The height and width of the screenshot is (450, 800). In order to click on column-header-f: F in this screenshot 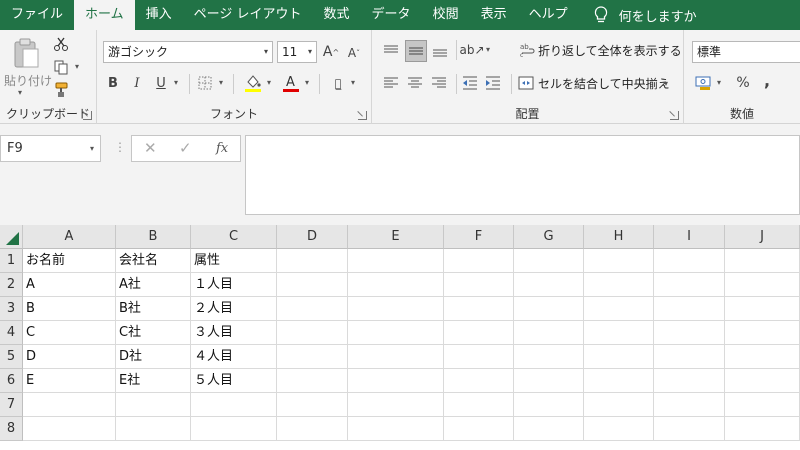, I will do `click(479, 237)`.